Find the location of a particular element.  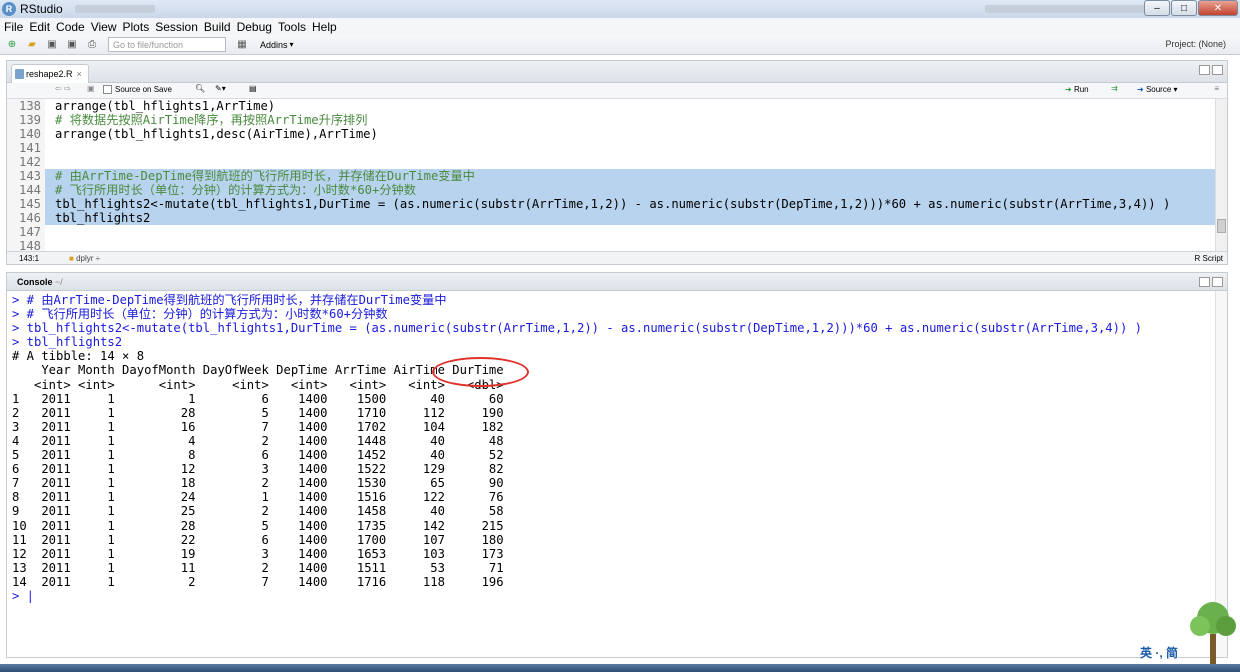

menu-file: File is located at coordinates (13, 27).